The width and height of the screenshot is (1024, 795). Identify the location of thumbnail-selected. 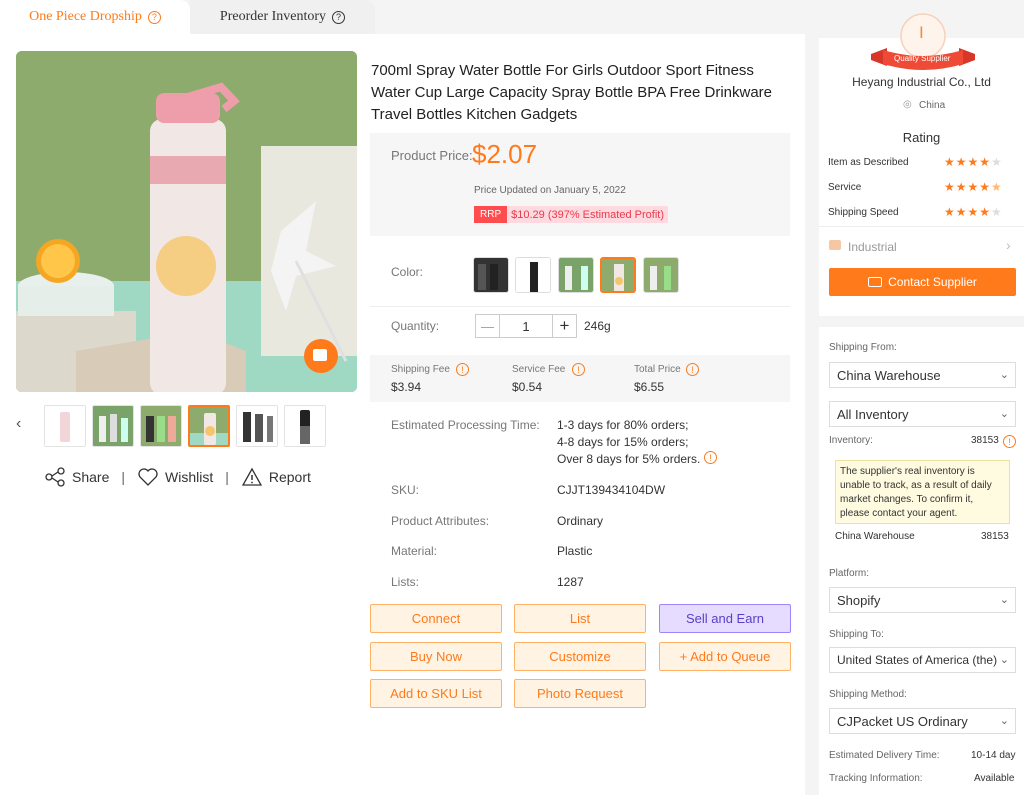
(209, 426).